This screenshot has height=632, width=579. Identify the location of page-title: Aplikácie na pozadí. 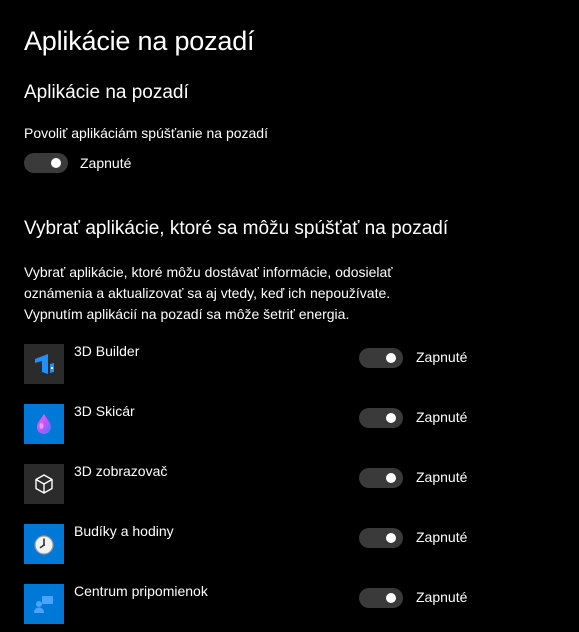
(139, 41).